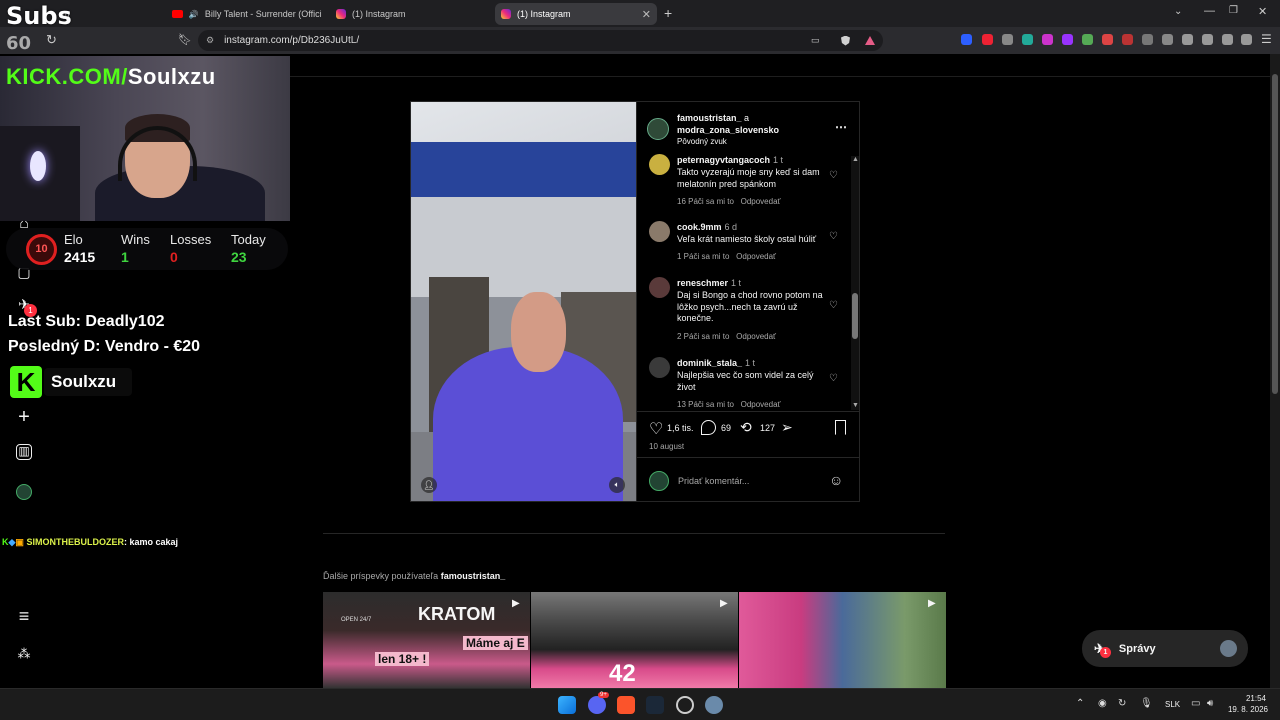 This screenshot has width=1280, height=720. What do you see at coordinates (1247, 698) in the screenshot?
I see `clock-time: 21:54` at bounding box center [1247, 698].